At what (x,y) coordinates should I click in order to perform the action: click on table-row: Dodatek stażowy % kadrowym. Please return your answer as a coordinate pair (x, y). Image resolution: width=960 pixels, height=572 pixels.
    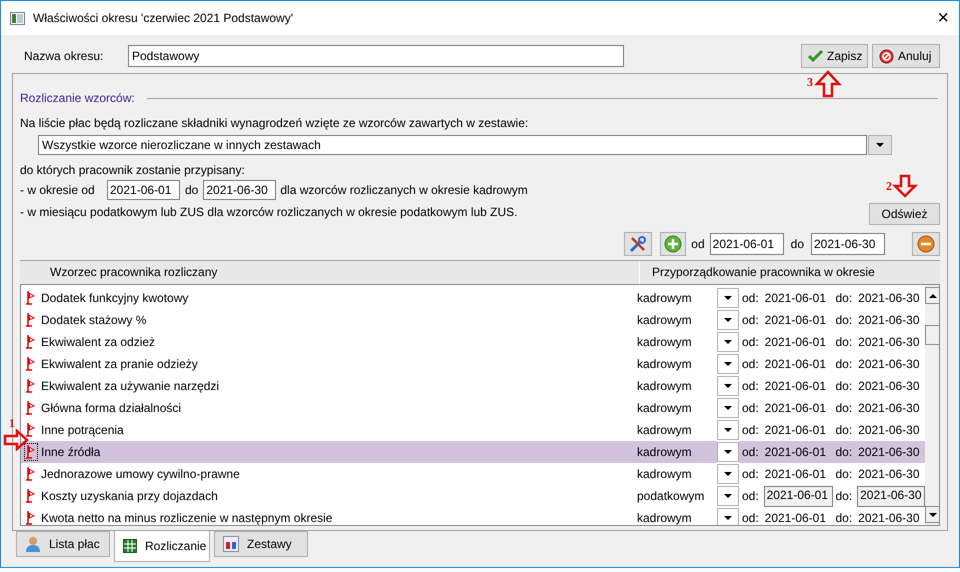
    Looking at the image, I should click on (369, 320).